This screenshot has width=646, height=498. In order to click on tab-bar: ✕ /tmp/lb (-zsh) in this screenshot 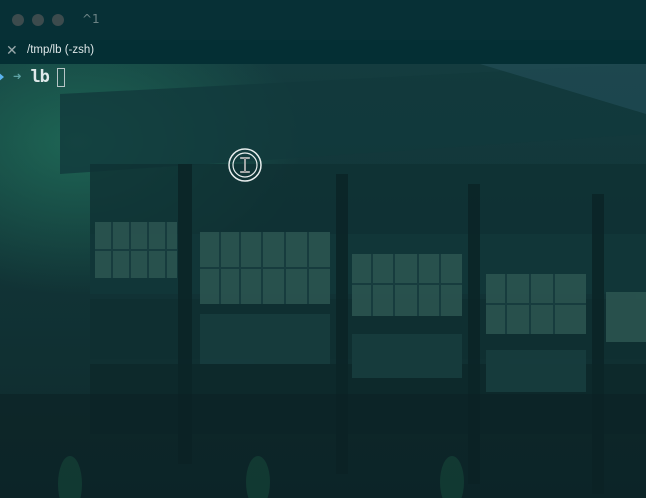, I will do `click(323, 52)`.